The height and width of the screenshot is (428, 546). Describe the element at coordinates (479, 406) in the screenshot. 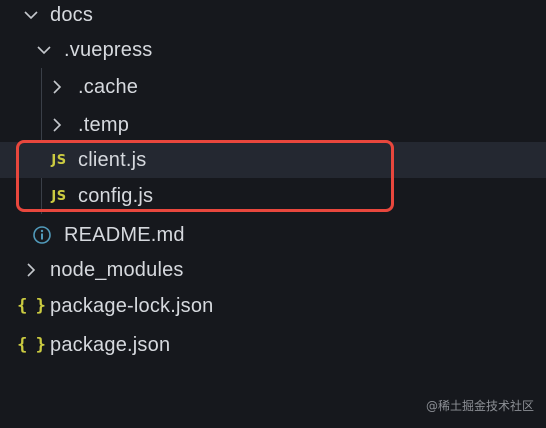

I see `watermark: @稀土掘金技术社区` at that location.